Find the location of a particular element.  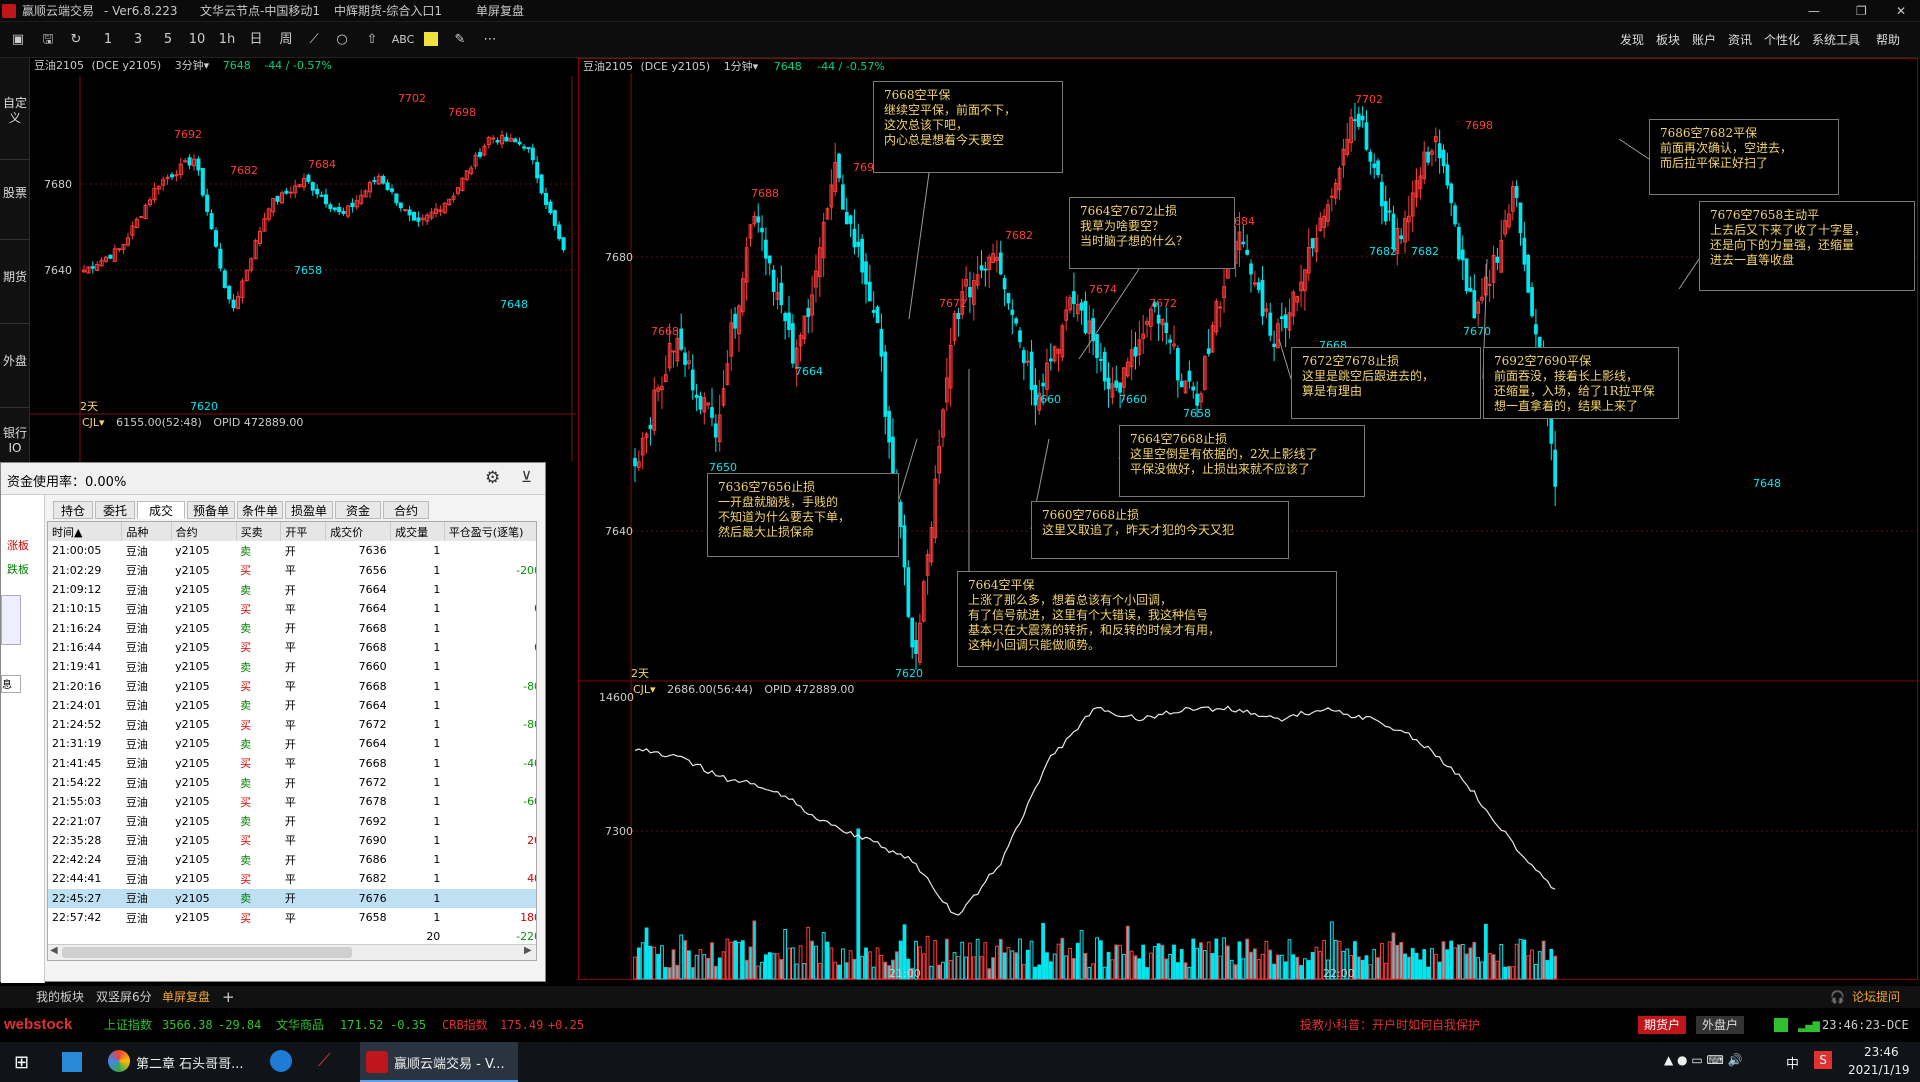

menu-sector: 板块 is located at coordinates (1668, 40).